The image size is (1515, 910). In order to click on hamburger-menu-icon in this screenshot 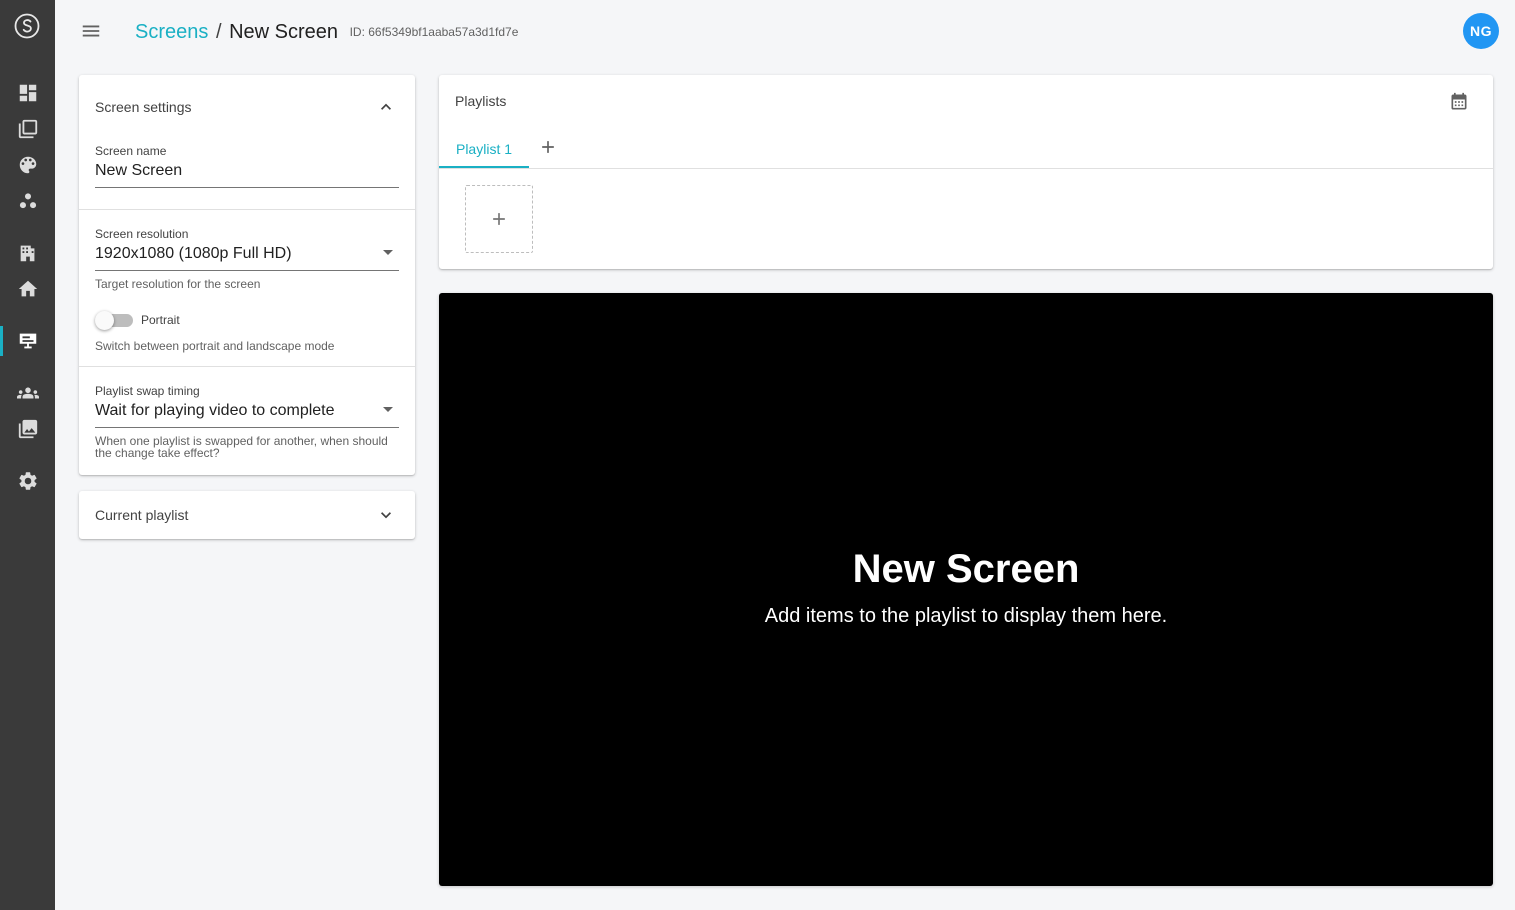, I will do `click(91, 31)`.